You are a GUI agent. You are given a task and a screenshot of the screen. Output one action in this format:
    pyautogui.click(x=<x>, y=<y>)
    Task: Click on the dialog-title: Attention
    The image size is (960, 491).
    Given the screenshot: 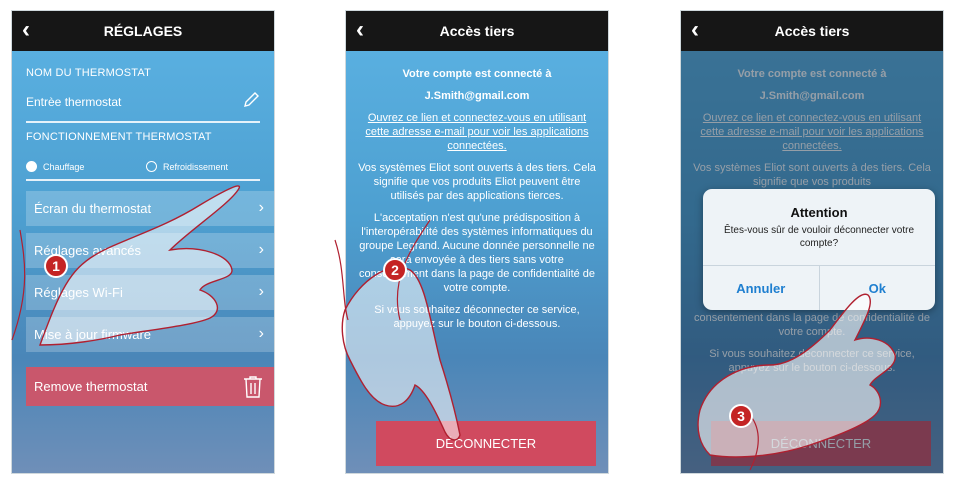 What is the action you would take?
    pyautogui.click(x=819, y=212)
    